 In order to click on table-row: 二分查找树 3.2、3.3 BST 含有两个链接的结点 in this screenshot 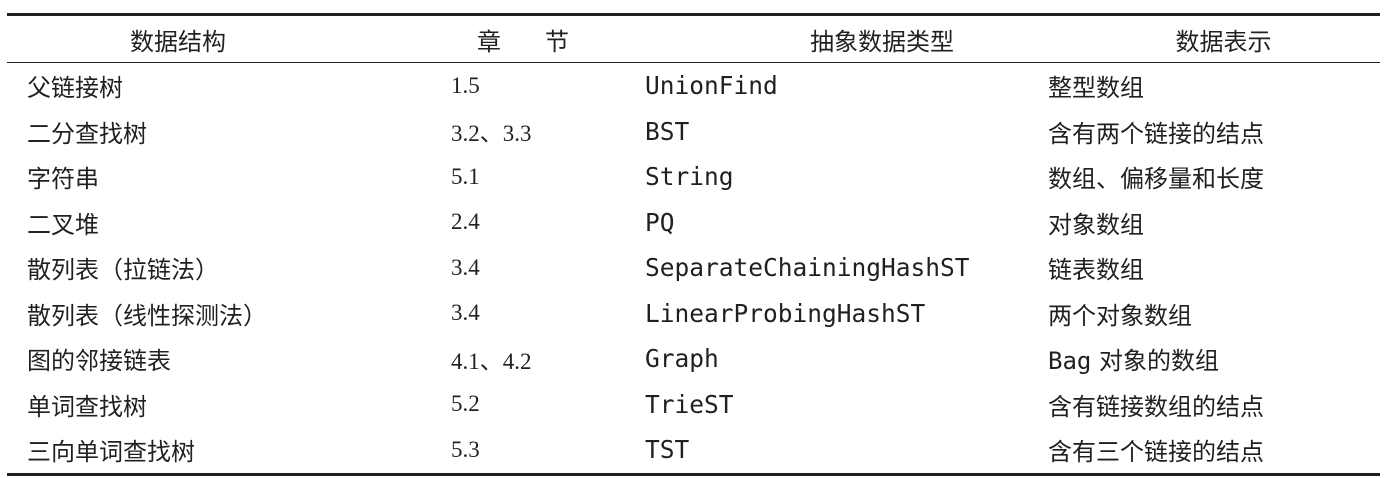, I will do `click(693, 132)`.